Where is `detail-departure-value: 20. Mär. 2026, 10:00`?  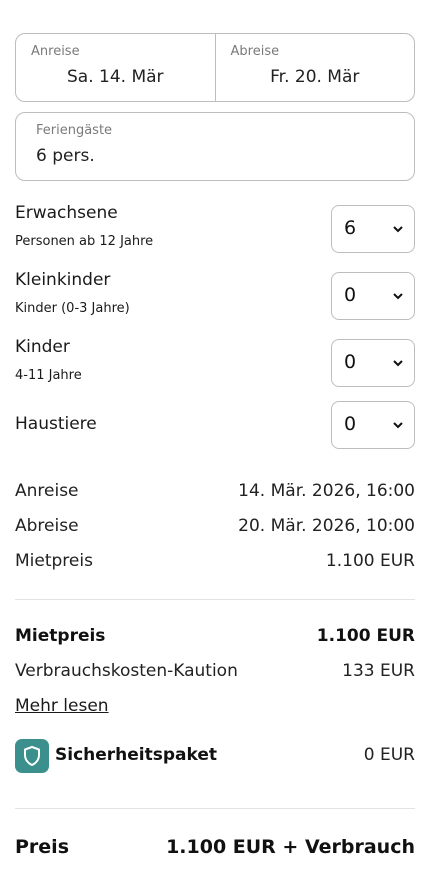 detail-departure-value: 20. Mär. 2026, 10:00 is located at coordinates (326, 526).